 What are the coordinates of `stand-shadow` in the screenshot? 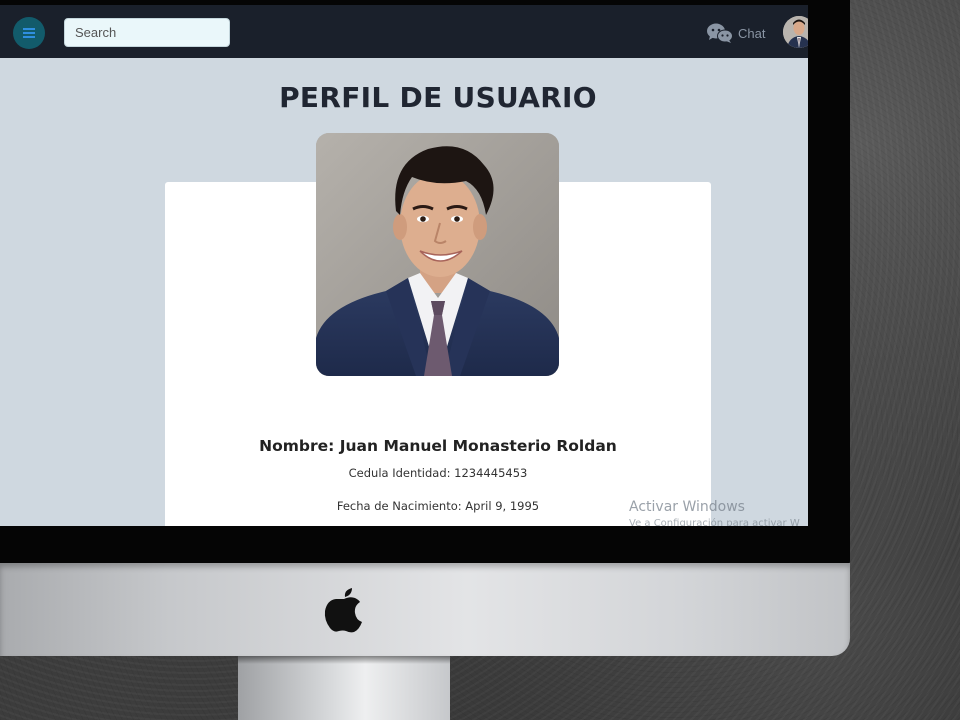 It's located at (344, 660).